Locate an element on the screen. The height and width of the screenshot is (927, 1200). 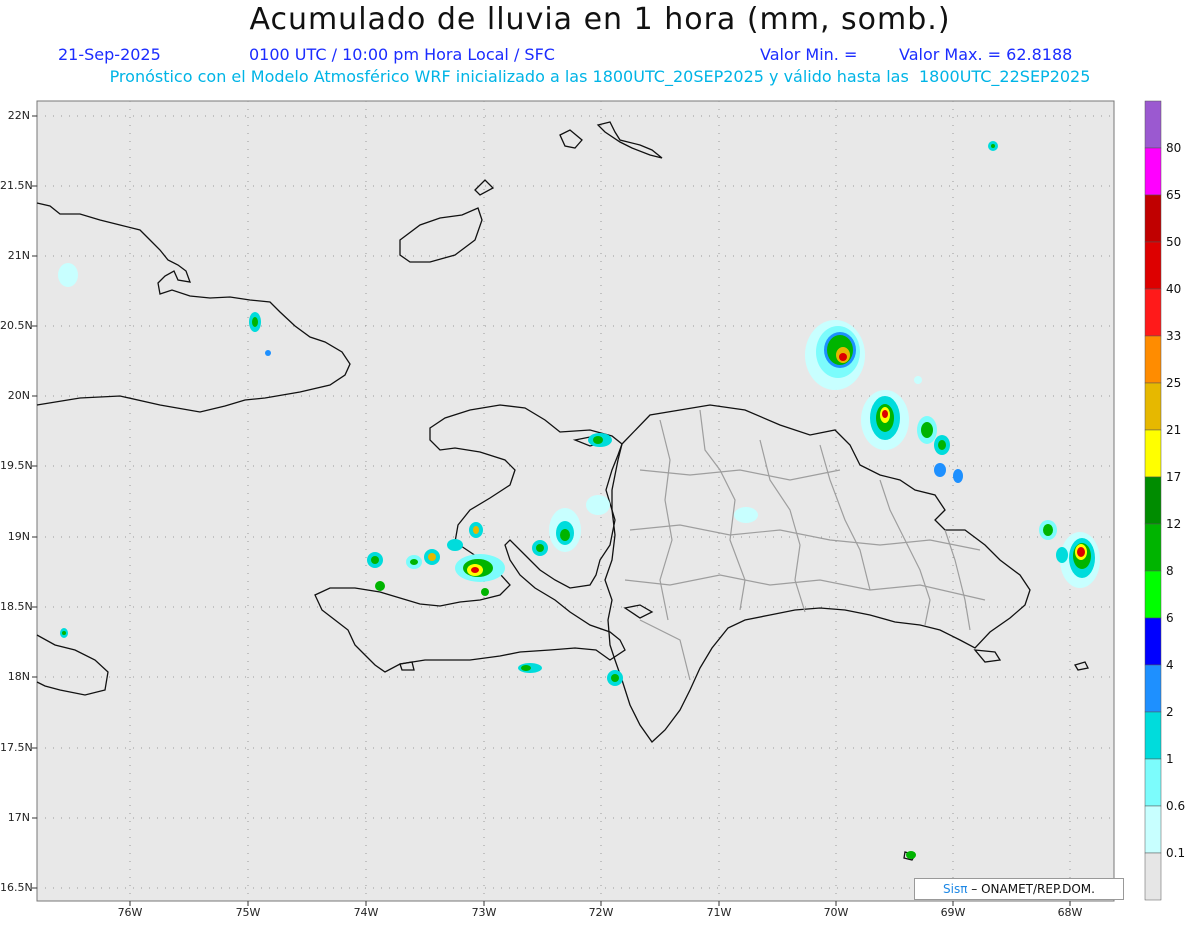
lat-label: 17N is located at coordinates (18, 817).